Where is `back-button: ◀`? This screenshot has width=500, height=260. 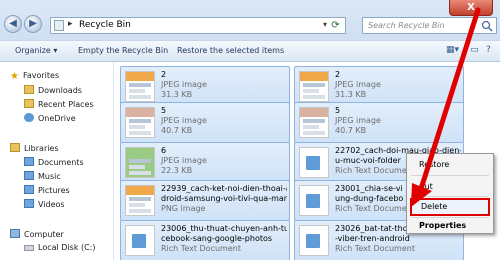
back-button: ◀ is located at coordinates (13, 24).